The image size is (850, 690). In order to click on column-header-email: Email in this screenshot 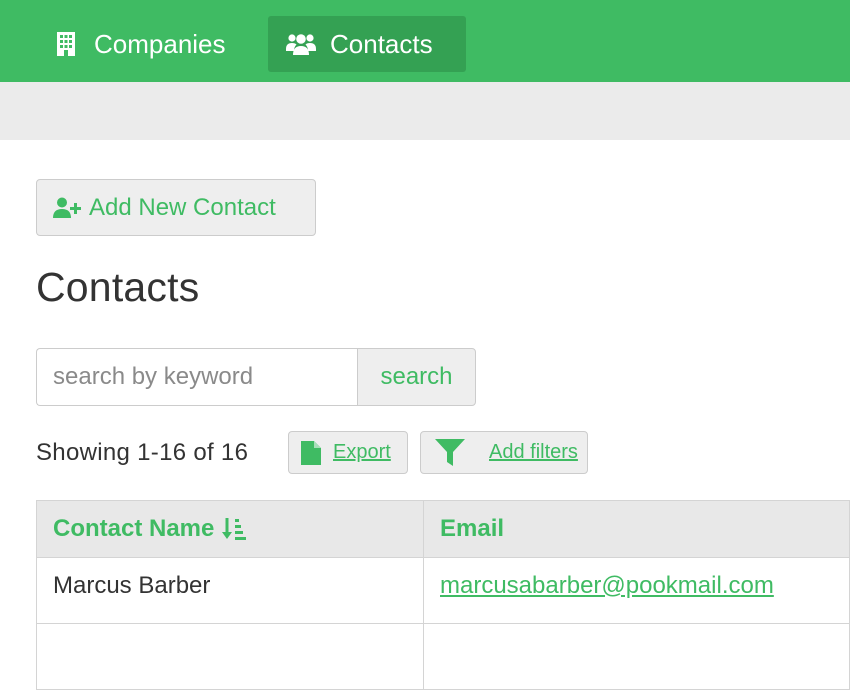, I will do `click(636, 529)`.